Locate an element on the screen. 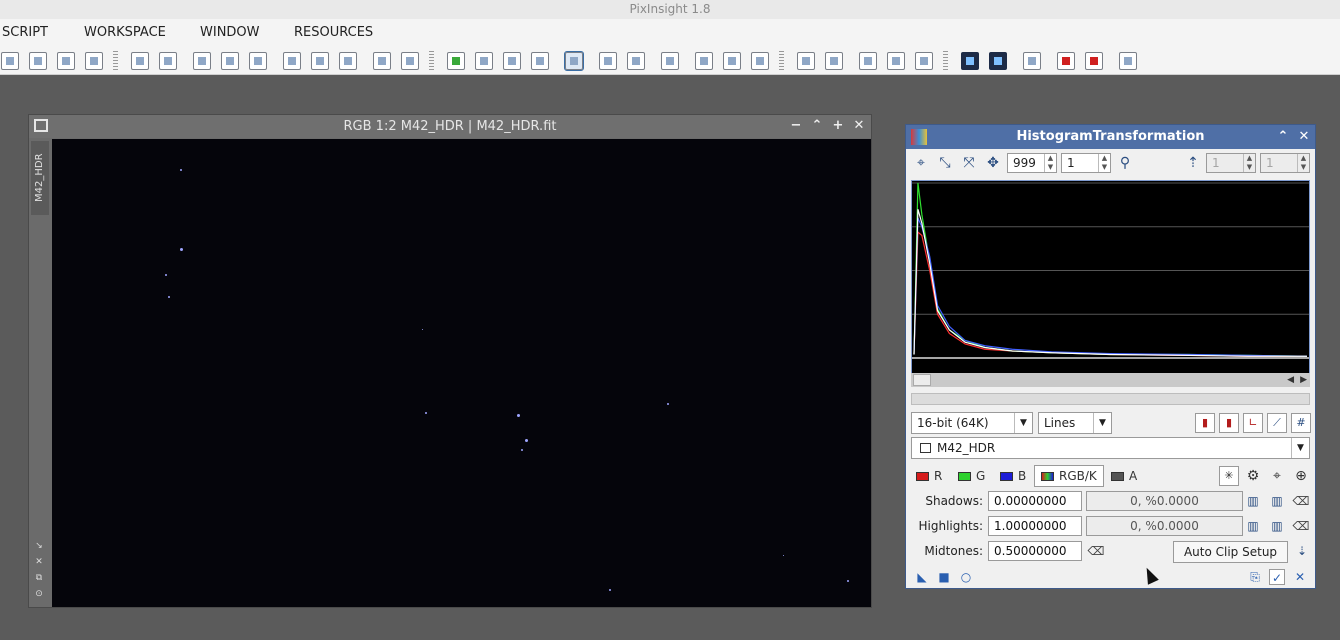  target-view-select: M42_HDR ▼ is located at coordinates (1110, 448).